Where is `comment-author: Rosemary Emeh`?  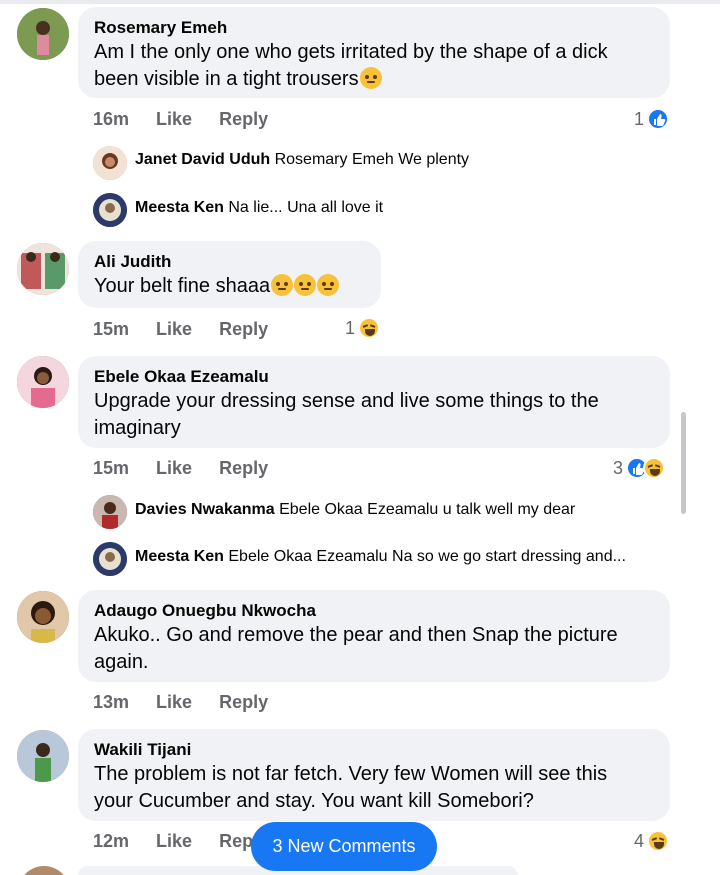
comment-author: Rosemary Emeh is located at coordinates (374, 28).